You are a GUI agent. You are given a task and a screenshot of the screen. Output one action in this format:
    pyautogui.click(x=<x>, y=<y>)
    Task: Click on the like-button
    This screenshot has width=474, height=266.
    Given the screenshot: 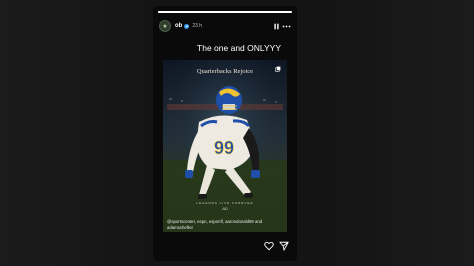 What is the action you would take?
    pyautogui.click(x=269, y=246)
    